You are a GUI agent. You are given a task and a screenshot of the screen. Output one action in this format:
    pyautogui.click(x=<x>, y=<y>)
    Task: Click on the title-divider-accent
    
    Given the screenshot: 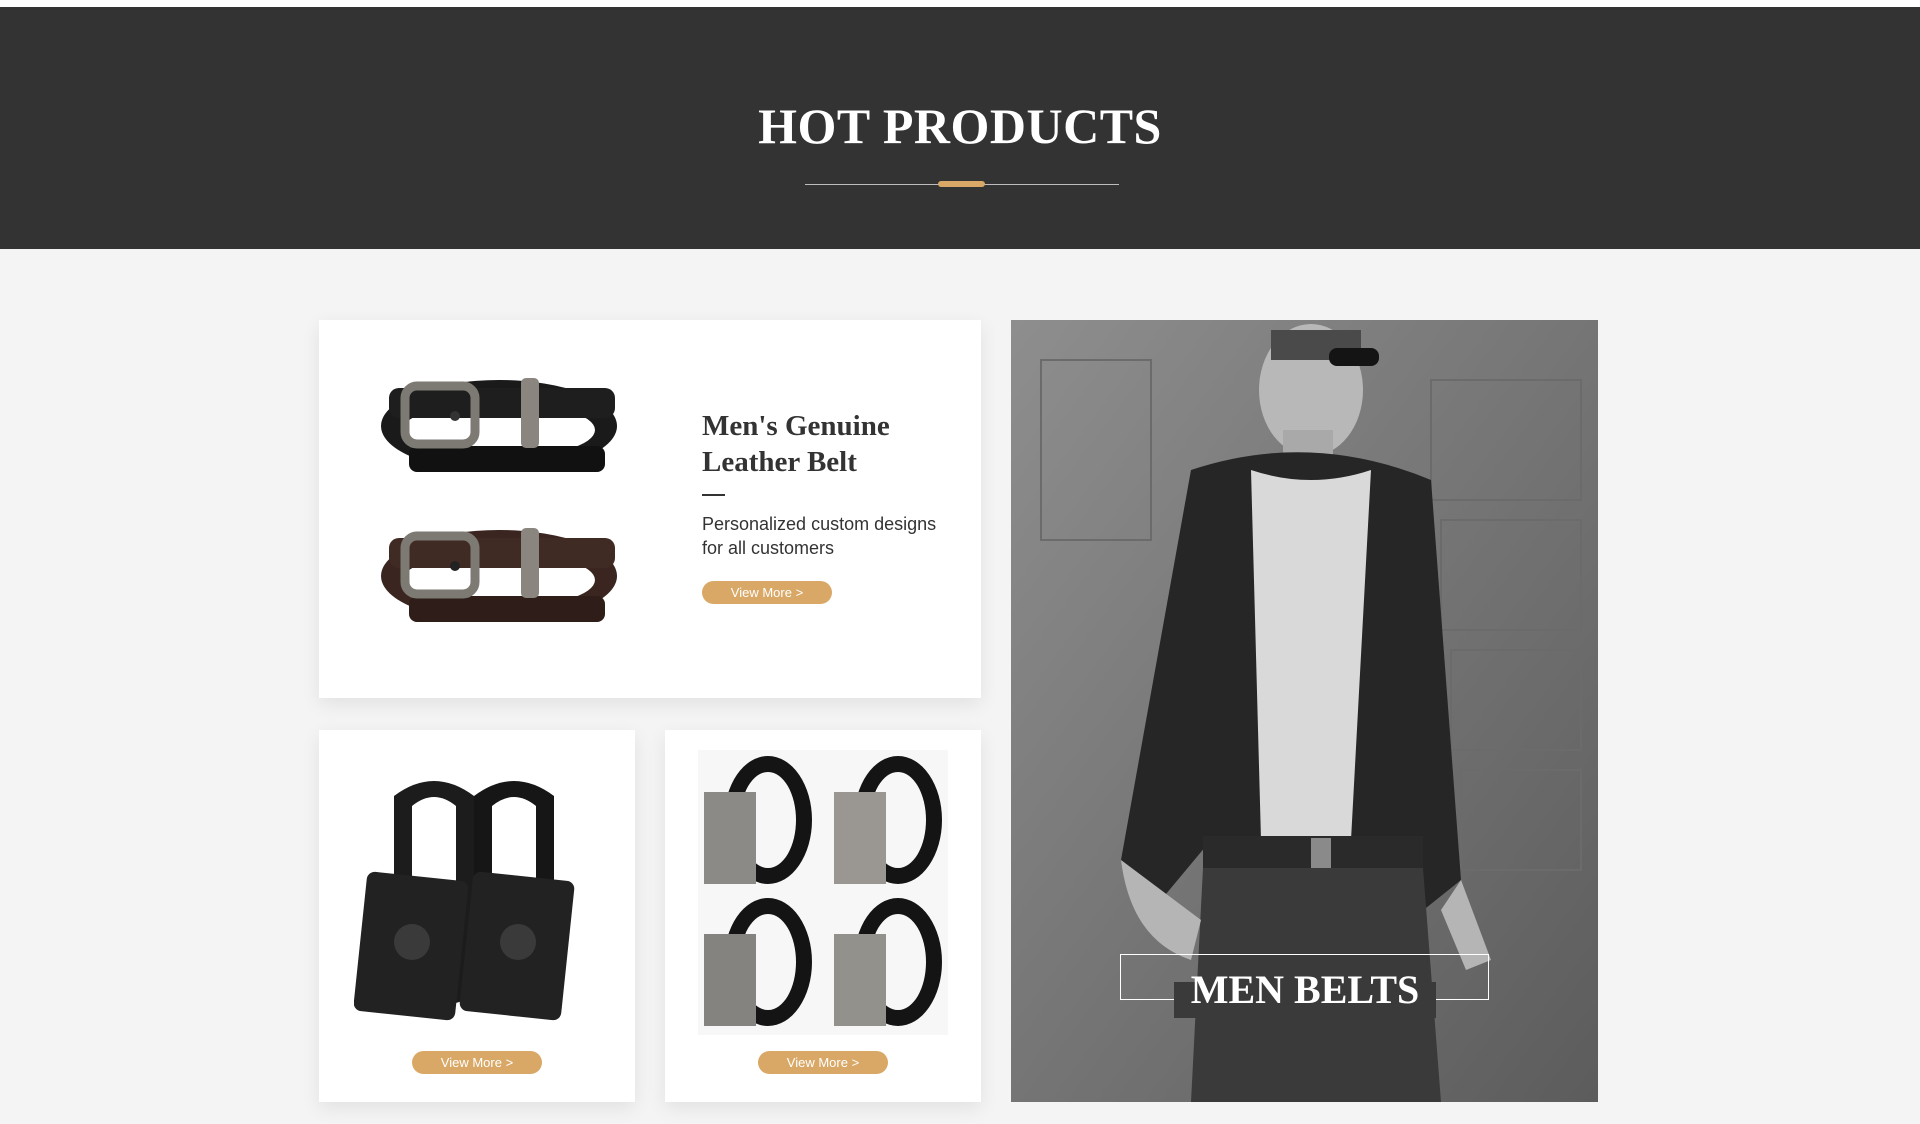 What is the action you would take?
    pyautogui.click(x=961, y=184)
    